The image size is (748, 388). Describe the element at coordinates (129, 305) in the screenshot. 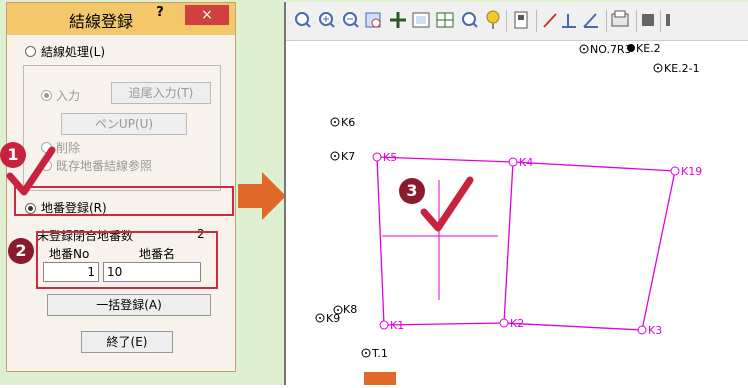

I see `bulk-register-button: 一括登録(A)` at that location.